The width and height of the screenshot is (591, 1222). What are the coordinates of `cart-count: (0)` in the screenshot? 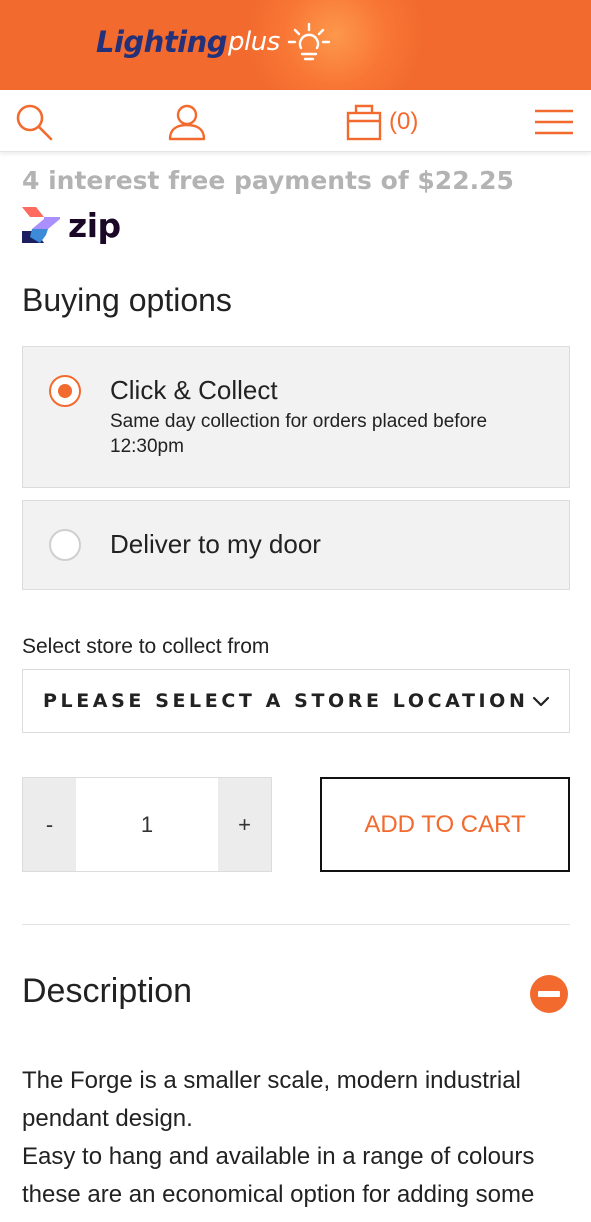 It's located at (404, 121).